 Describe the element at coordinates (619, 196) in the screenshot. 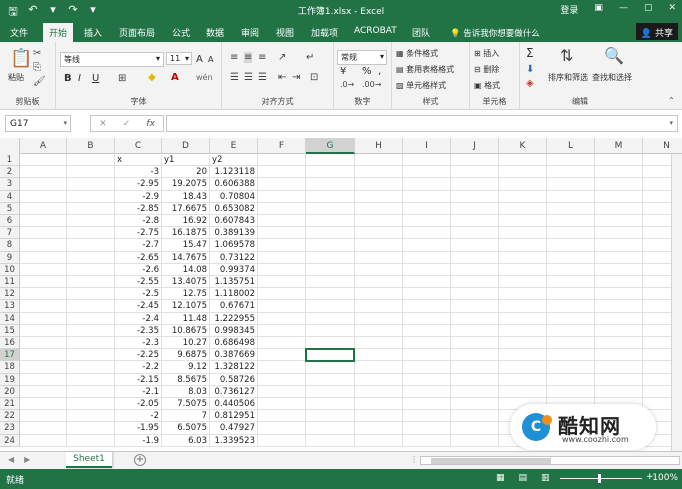

I see `cell-m4` at that location.